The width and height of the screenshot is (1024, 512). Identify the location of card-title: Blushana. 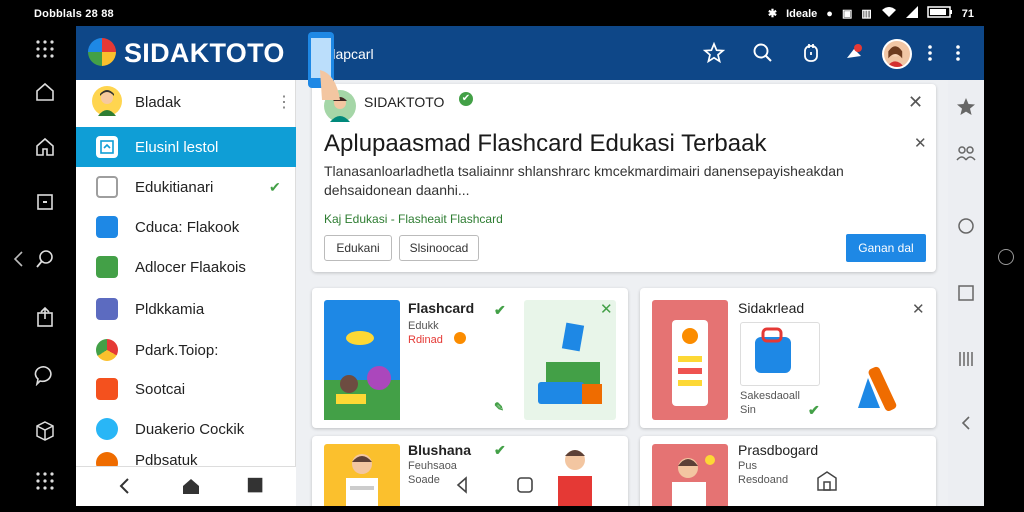
(440, 450).